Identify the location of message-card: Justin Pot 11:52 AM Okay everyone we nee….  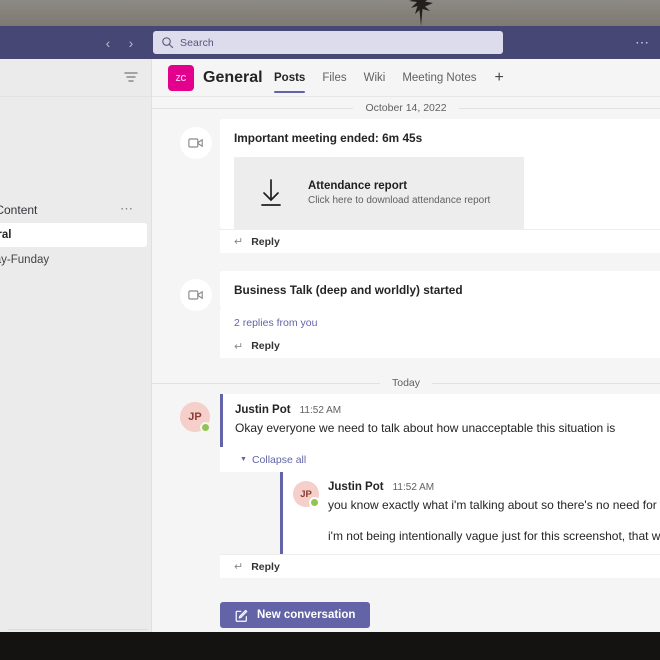
(440, 420).